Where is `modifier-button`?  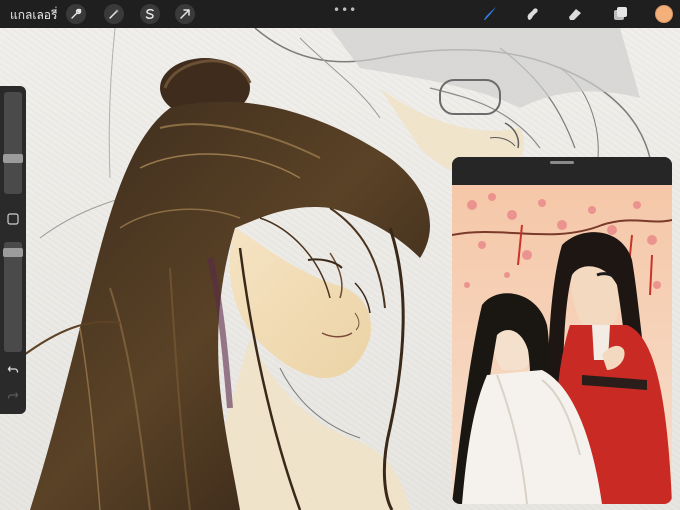 modifier-button is located at coordinates (13, 219).